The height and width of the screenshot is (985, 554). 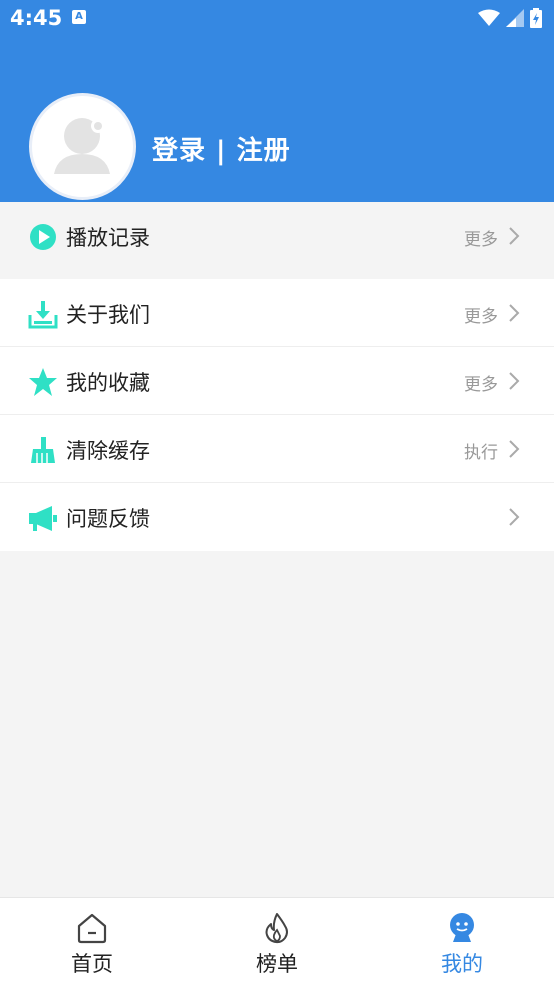 I want to click on menu-item-about-us: 关于我们 更多, so click(x=277, y=313).